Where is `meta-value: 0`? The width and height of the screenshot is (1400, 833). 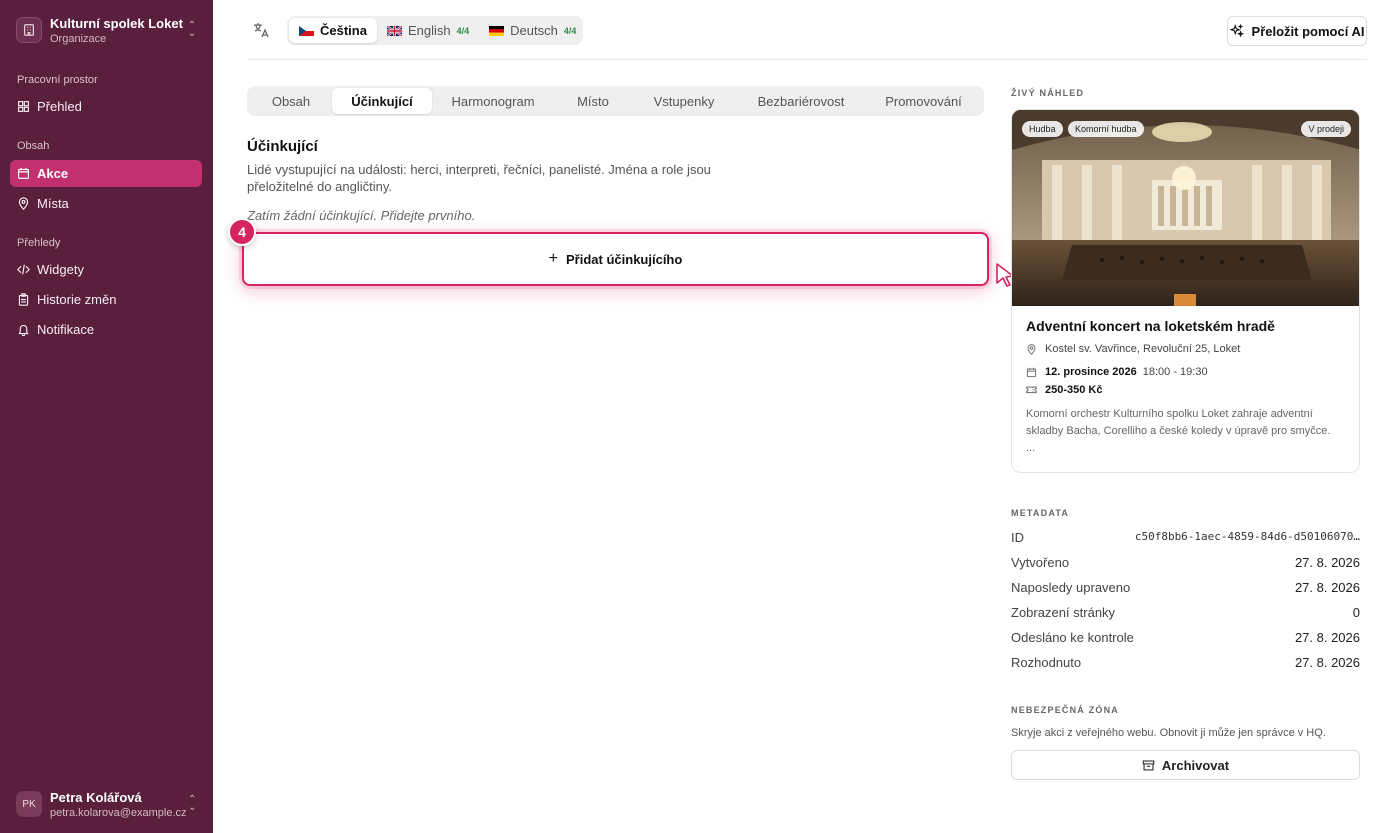
meta-value: 0 is located at coordinates (1356, 612).